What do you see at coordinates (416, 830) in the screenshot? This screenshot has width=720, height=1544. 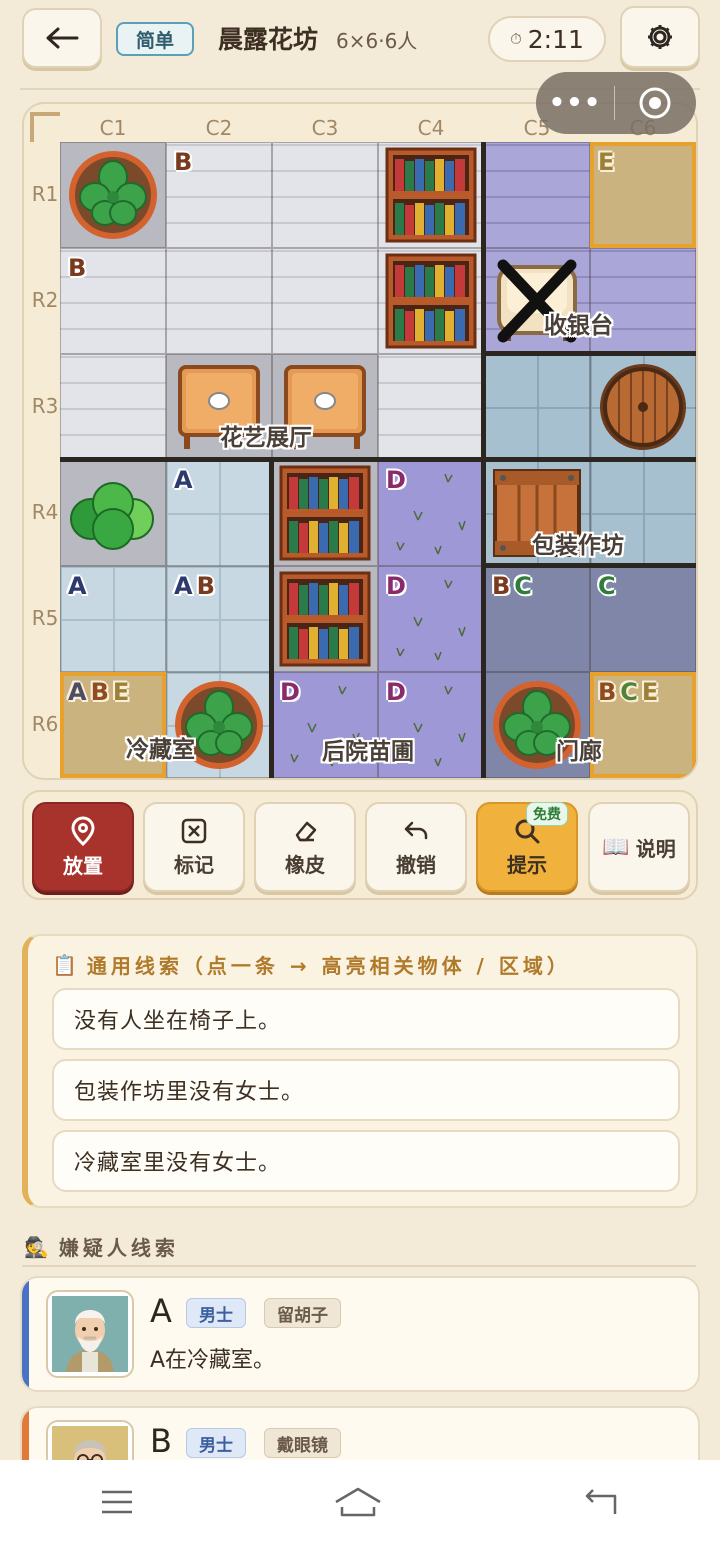 I see `undo-icon` at bounding box center [416, 830].